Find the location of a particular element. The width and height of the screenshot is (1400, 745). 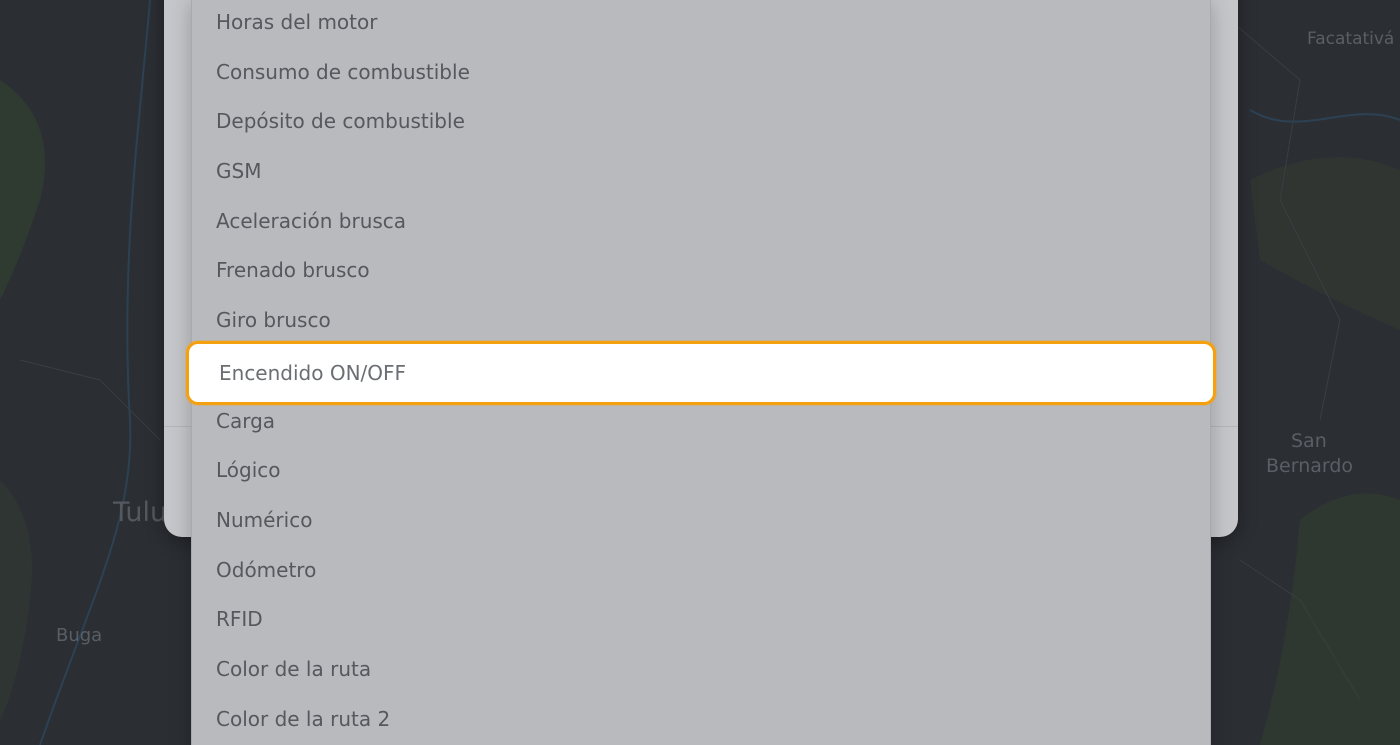

option-horas-del-motor: Horas del motor is located at coordinates (701, 22).